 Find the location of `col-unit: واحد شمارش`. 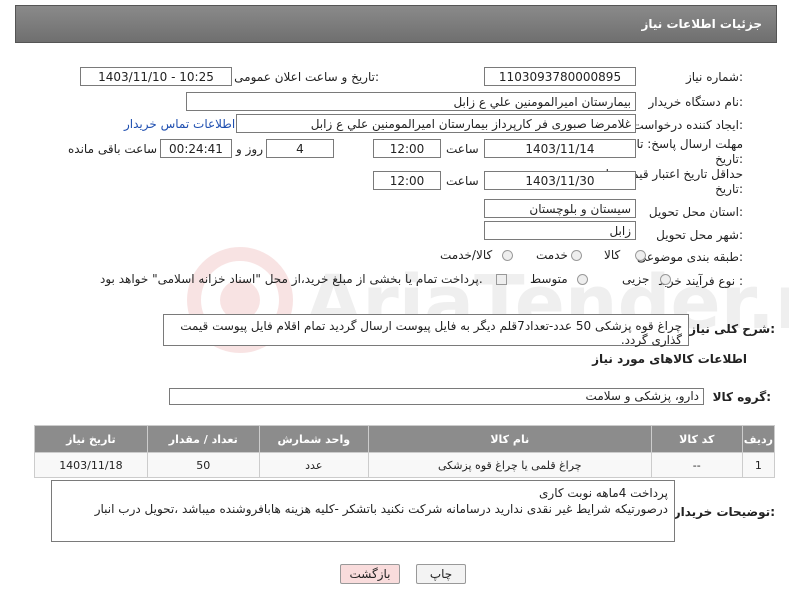

col-unit: واحد شمارش is located at coordinates (313, 439).